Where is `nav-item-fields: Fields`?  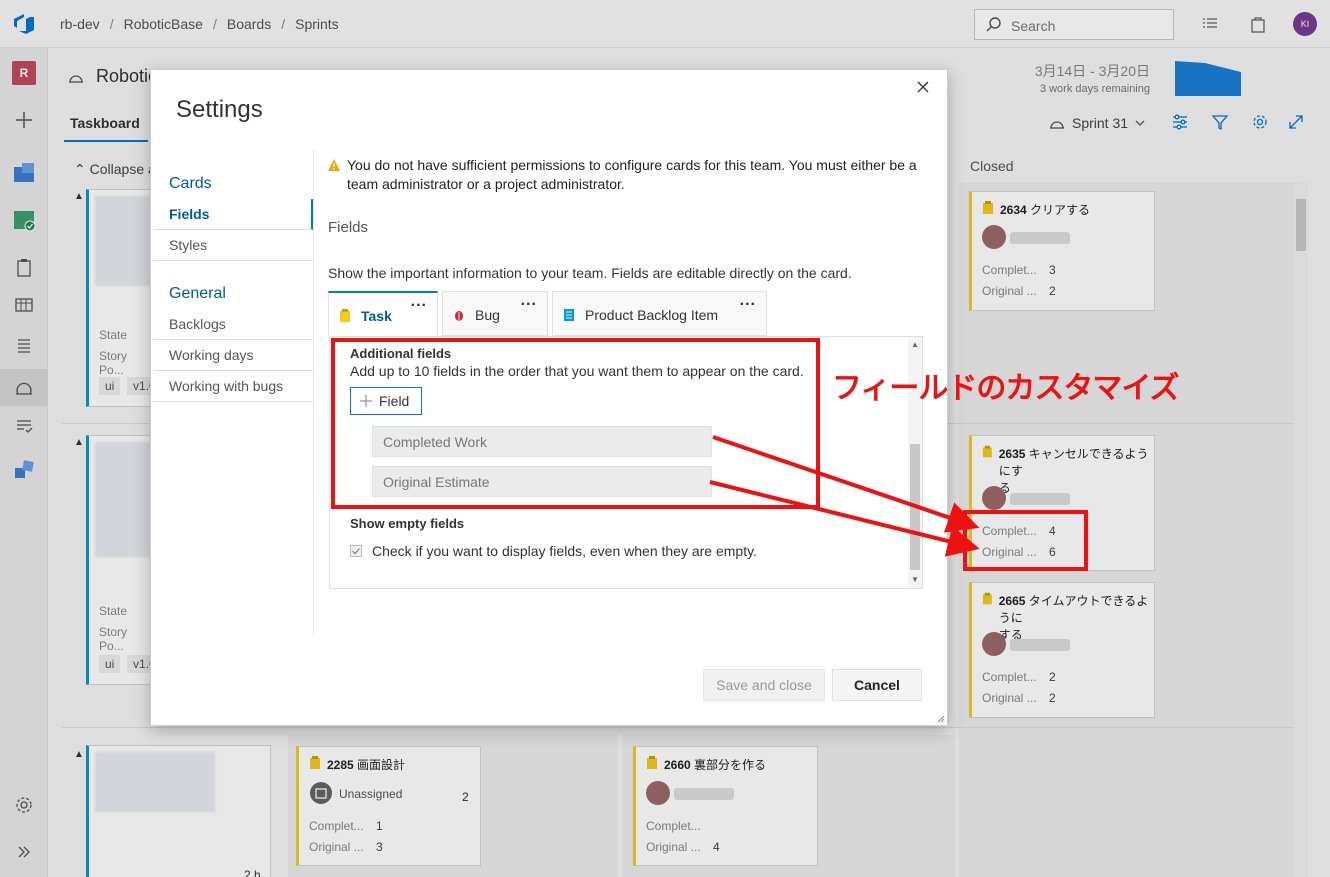 nav-item-fields: Fields is located at coordinates (233, 214).